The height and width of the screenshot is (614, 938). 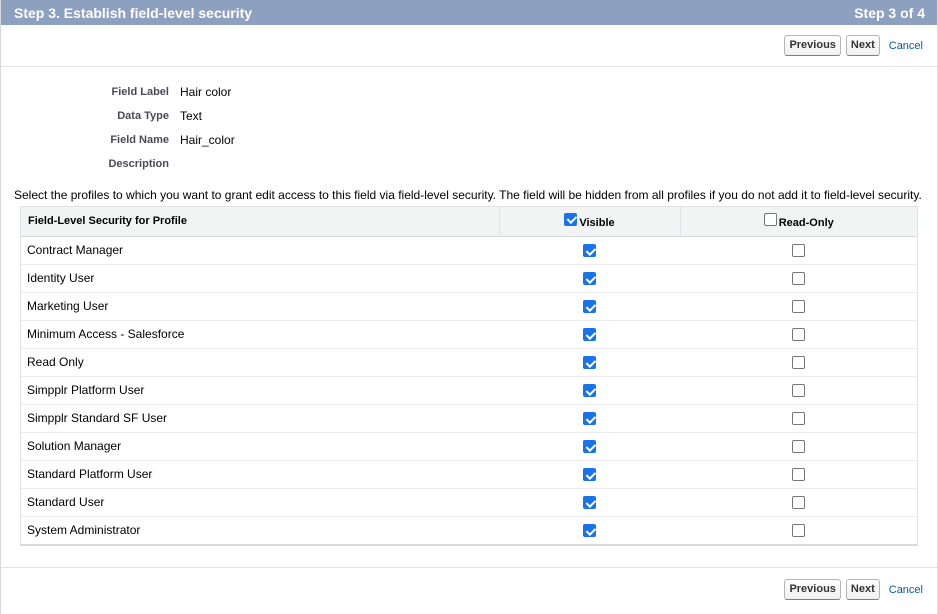 What do you see at coordinates (260, 222) in the screenshot?
I see `profile-column-header: Field-Level Security for Profile` at bounding box center [260, 222].